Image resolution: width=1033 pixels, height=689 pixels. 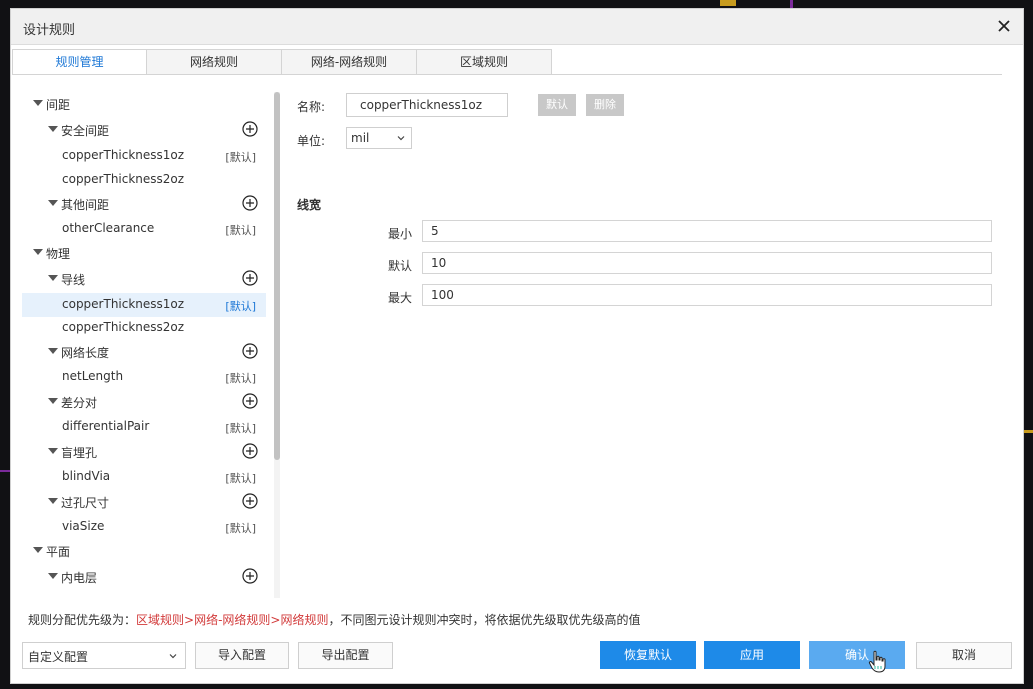 I want to click on unit-label: 单位:, so click(x=311, y=141).